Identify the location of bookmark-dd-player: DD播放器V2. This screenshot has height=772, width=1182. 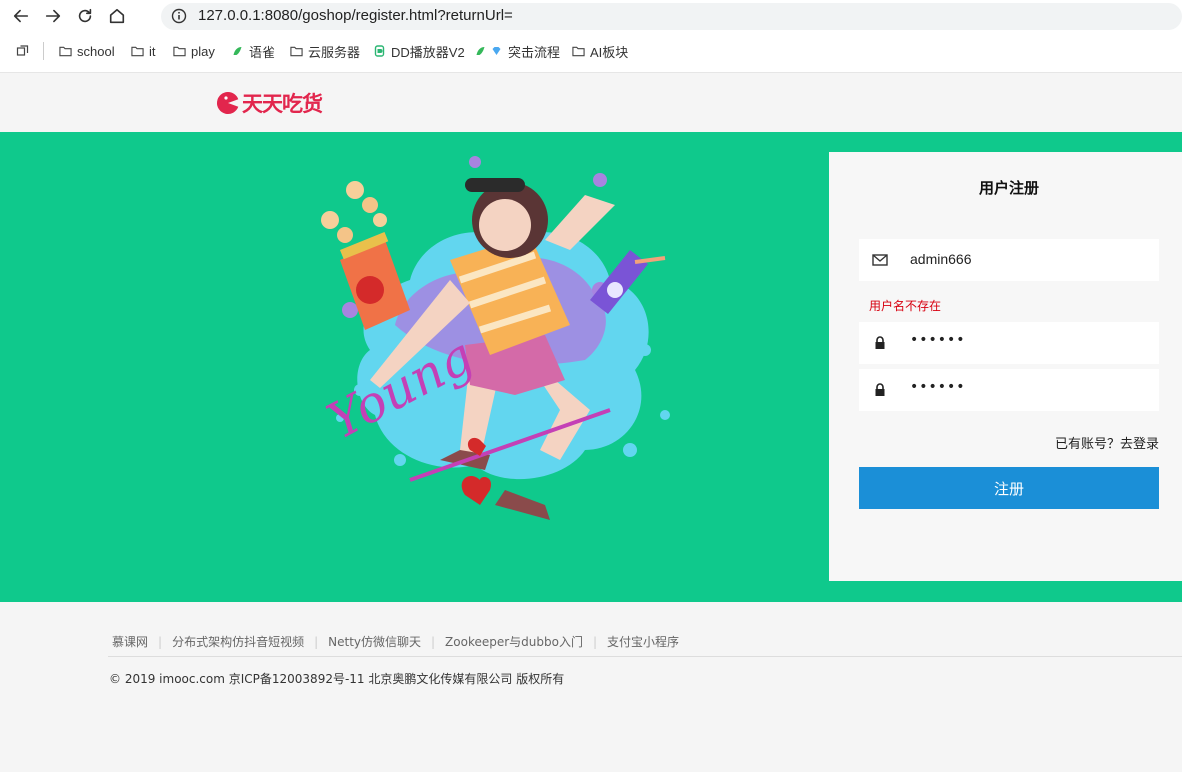
(419, 51).